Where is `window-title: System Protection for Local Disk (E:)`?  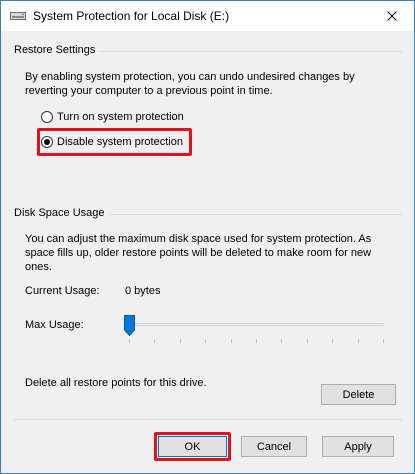 window-title: System Protection for Local Disk (E:) is located at coordinates (131, 16).